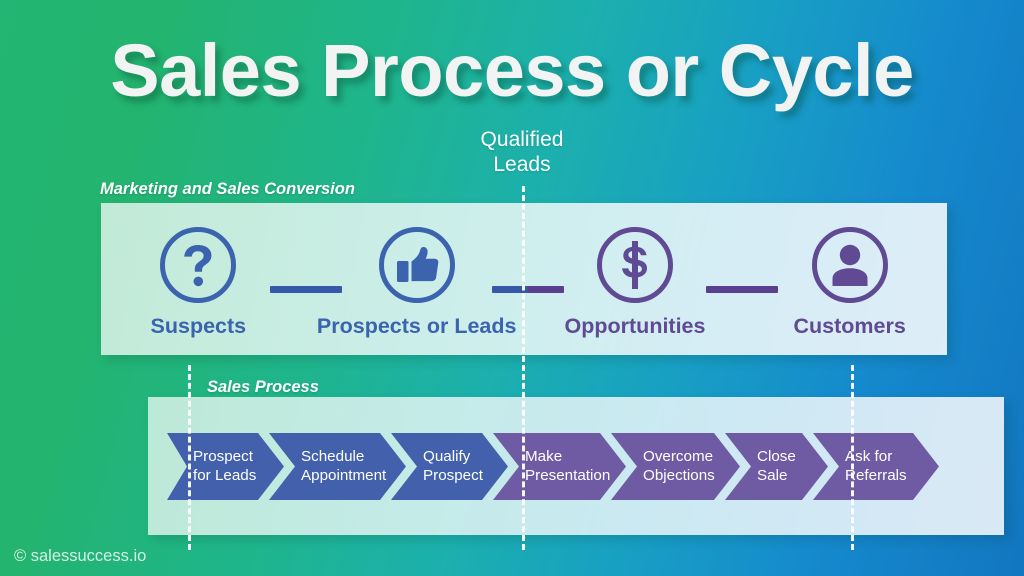  Describe the element at coordinates (198, 265) in the screenshot. I see `question-mark-circle-icon` at that location.